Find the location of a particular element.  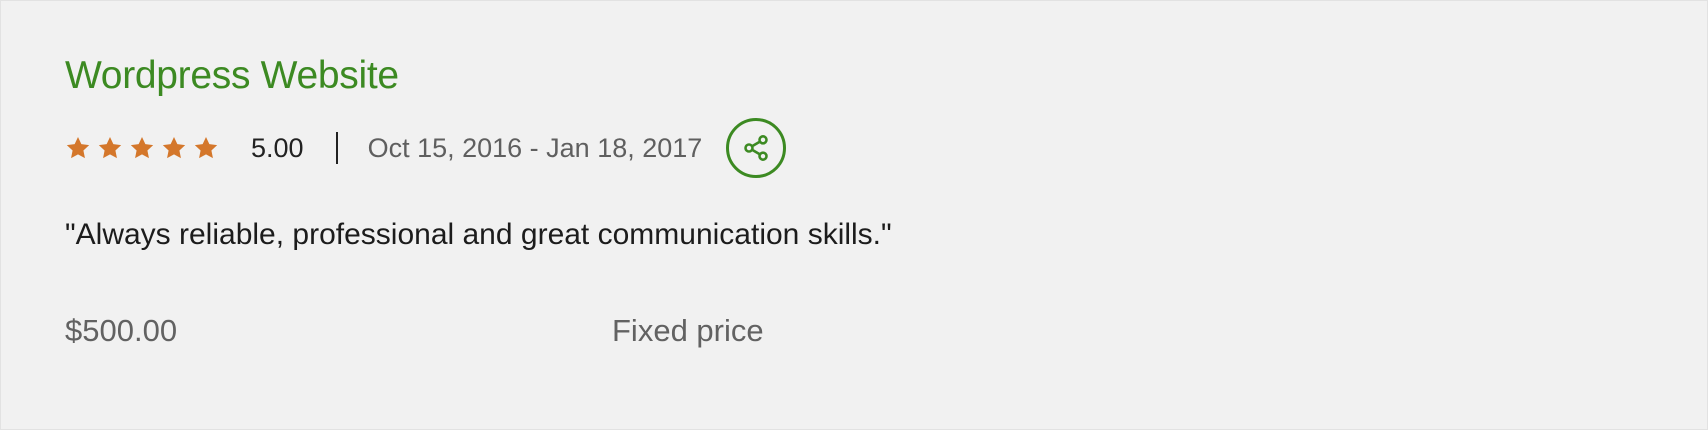

job-price-type: Fixed price is located at coordinates (688, 330).